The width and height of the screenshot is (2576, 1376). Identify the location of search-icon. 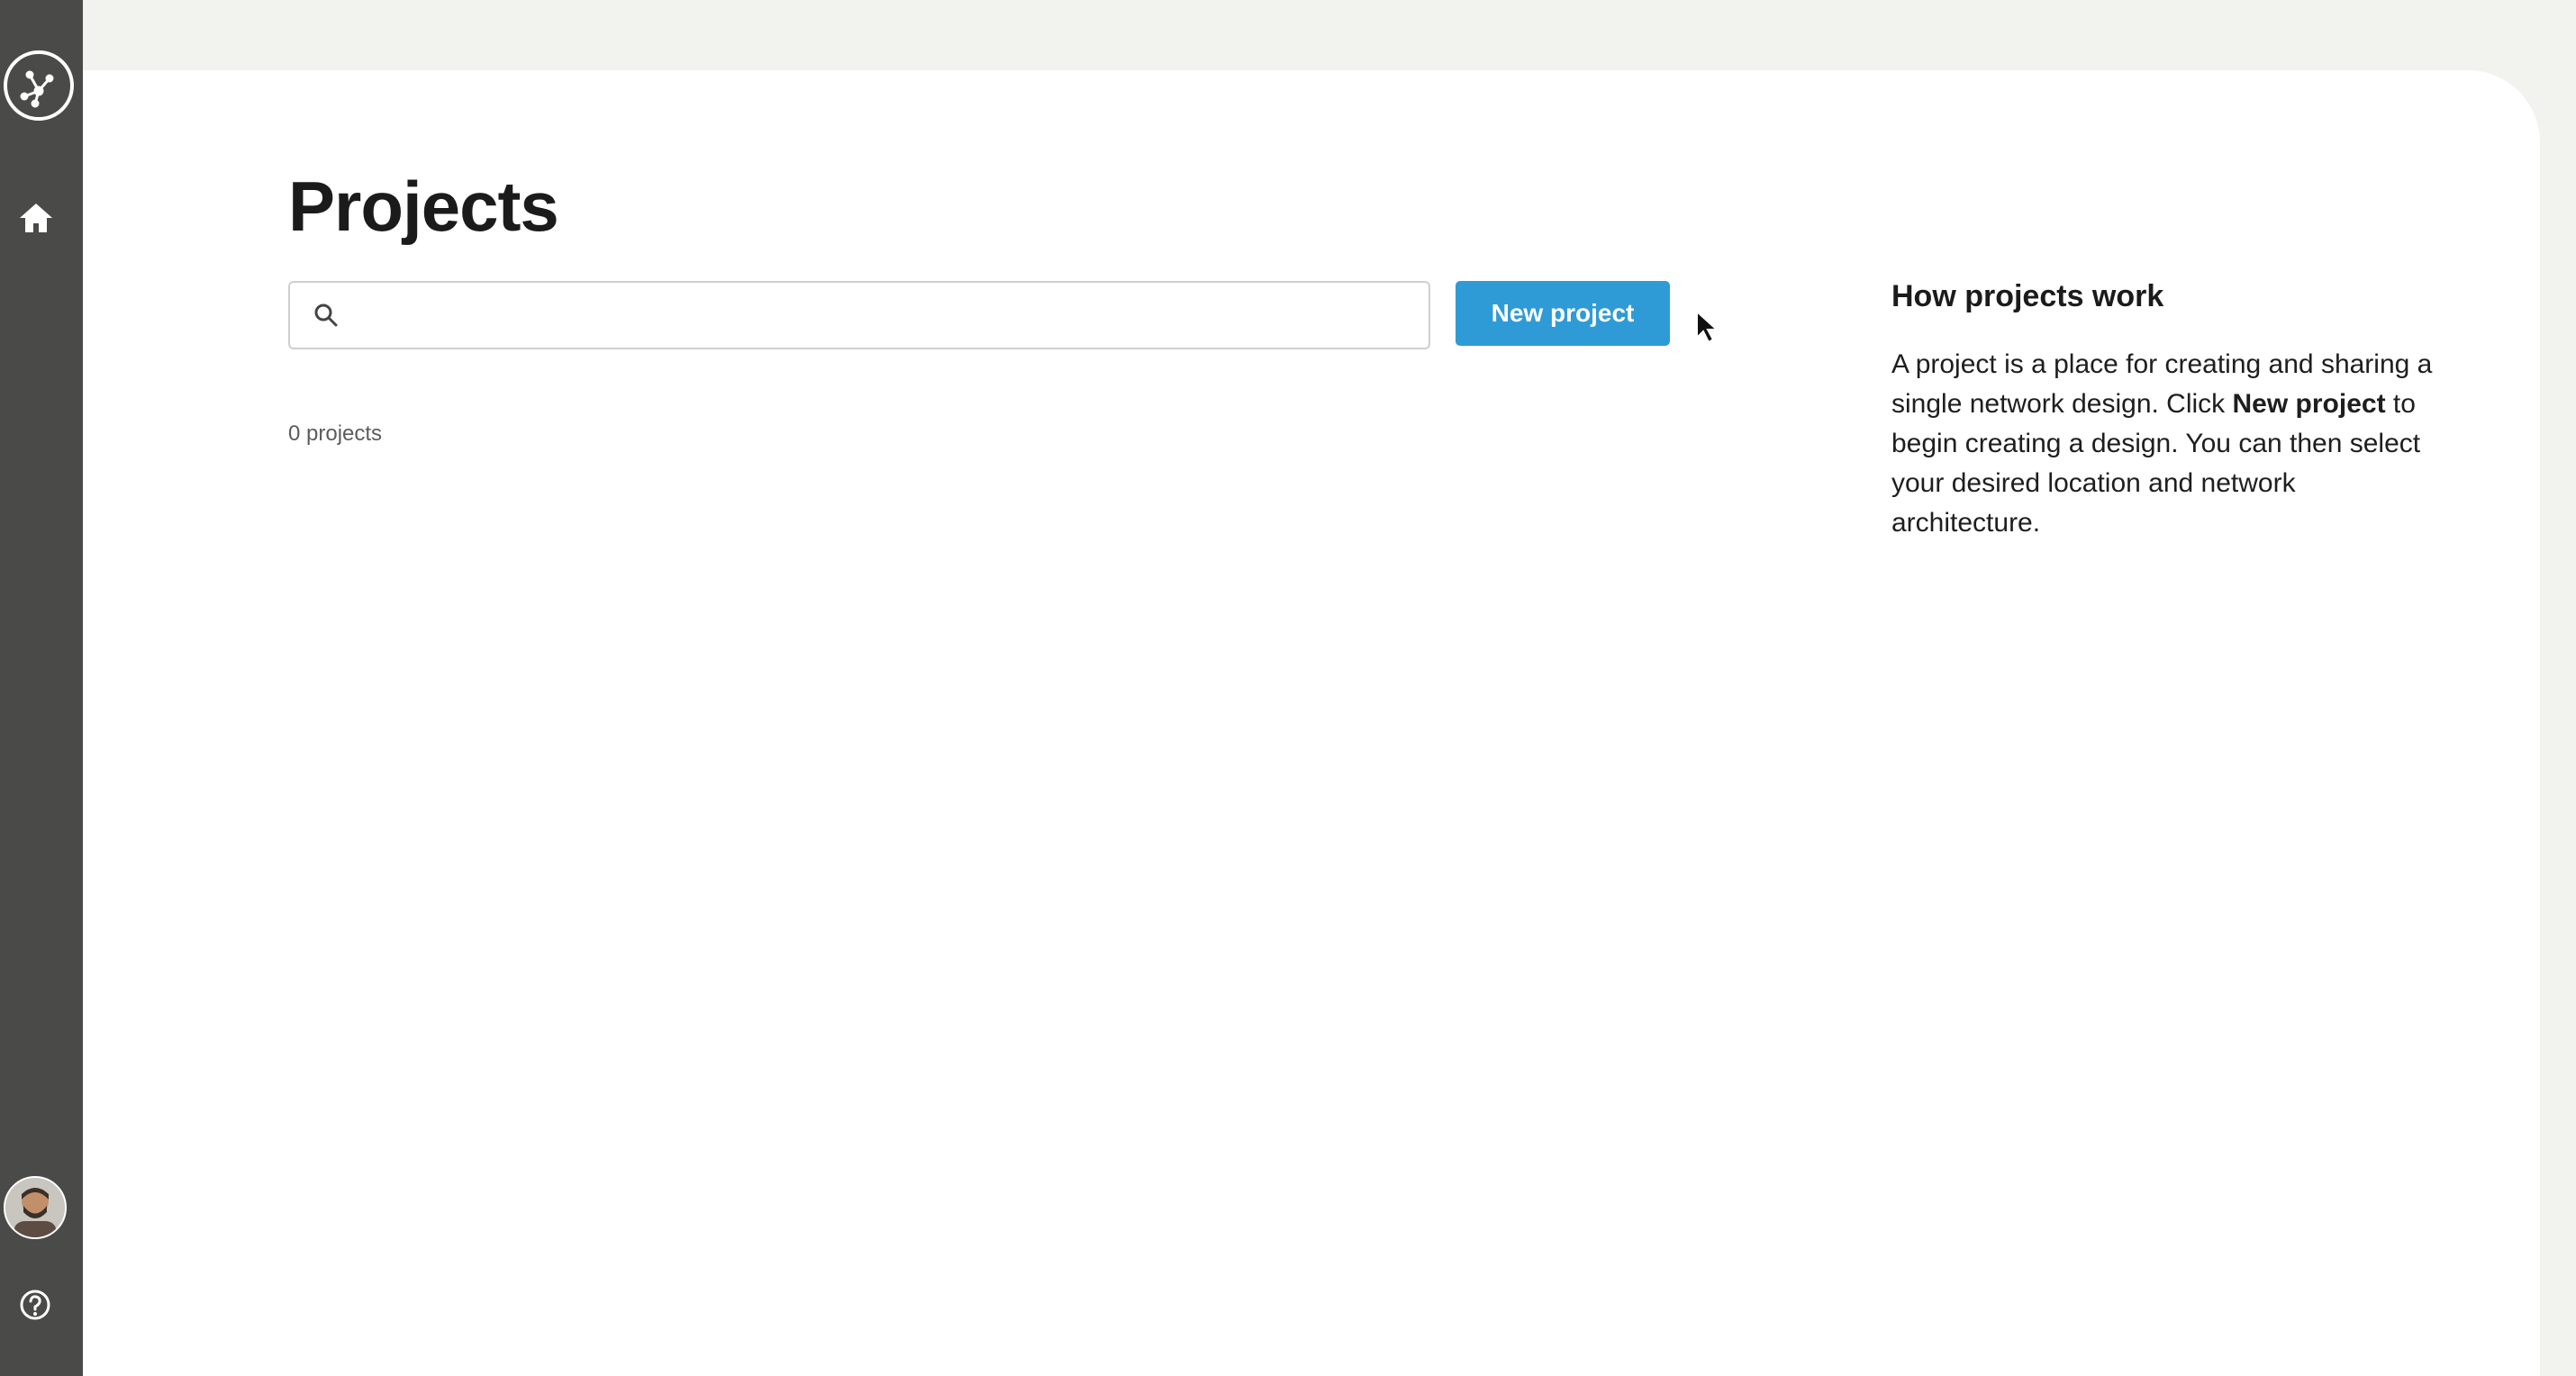
(326, 315).